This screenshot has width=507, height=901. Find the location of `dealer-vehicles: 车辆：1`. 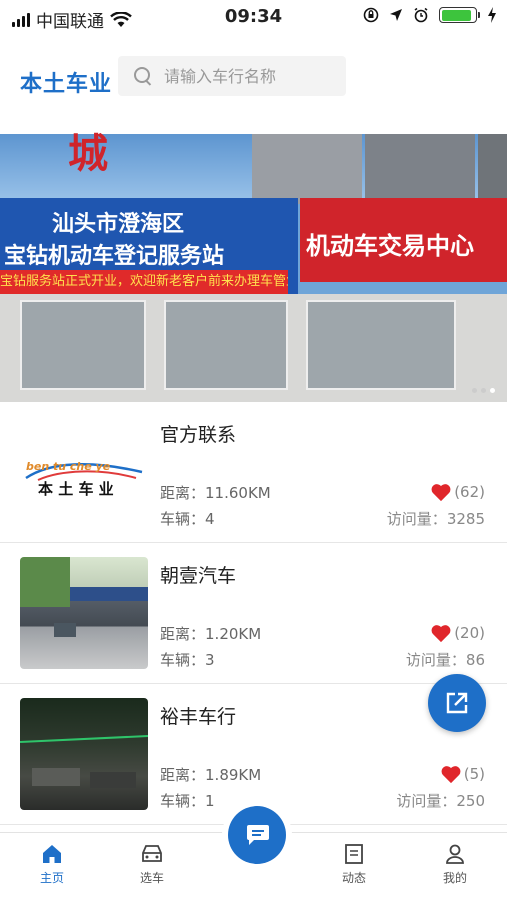

dealer-vehicles: 车辆：1 is located at coordinates (187, 800).